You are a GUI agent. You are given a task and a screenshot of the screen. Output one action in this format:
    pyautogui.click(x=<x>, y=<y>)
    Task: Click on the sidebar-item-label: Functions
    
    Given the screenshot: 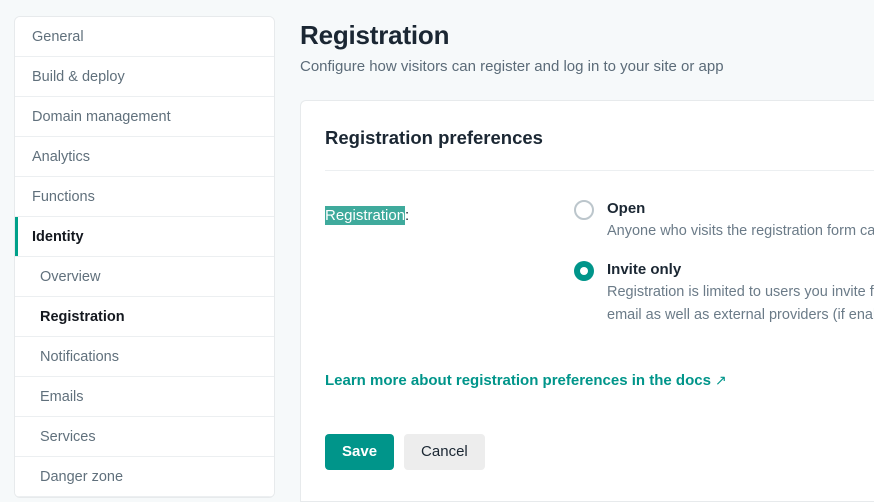 What is the action you would take?
    pyautogui.click(x=63, y=196)
    